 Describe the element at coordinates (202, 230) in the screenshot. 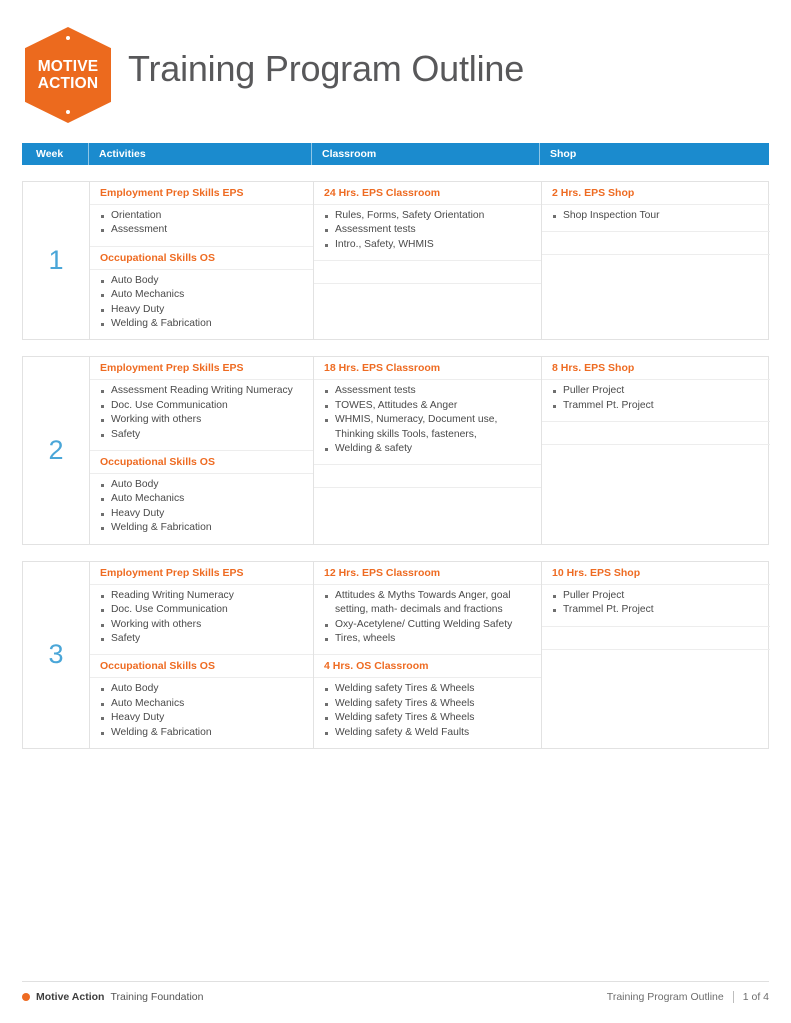

I see `list-item: Assessment` at that location.